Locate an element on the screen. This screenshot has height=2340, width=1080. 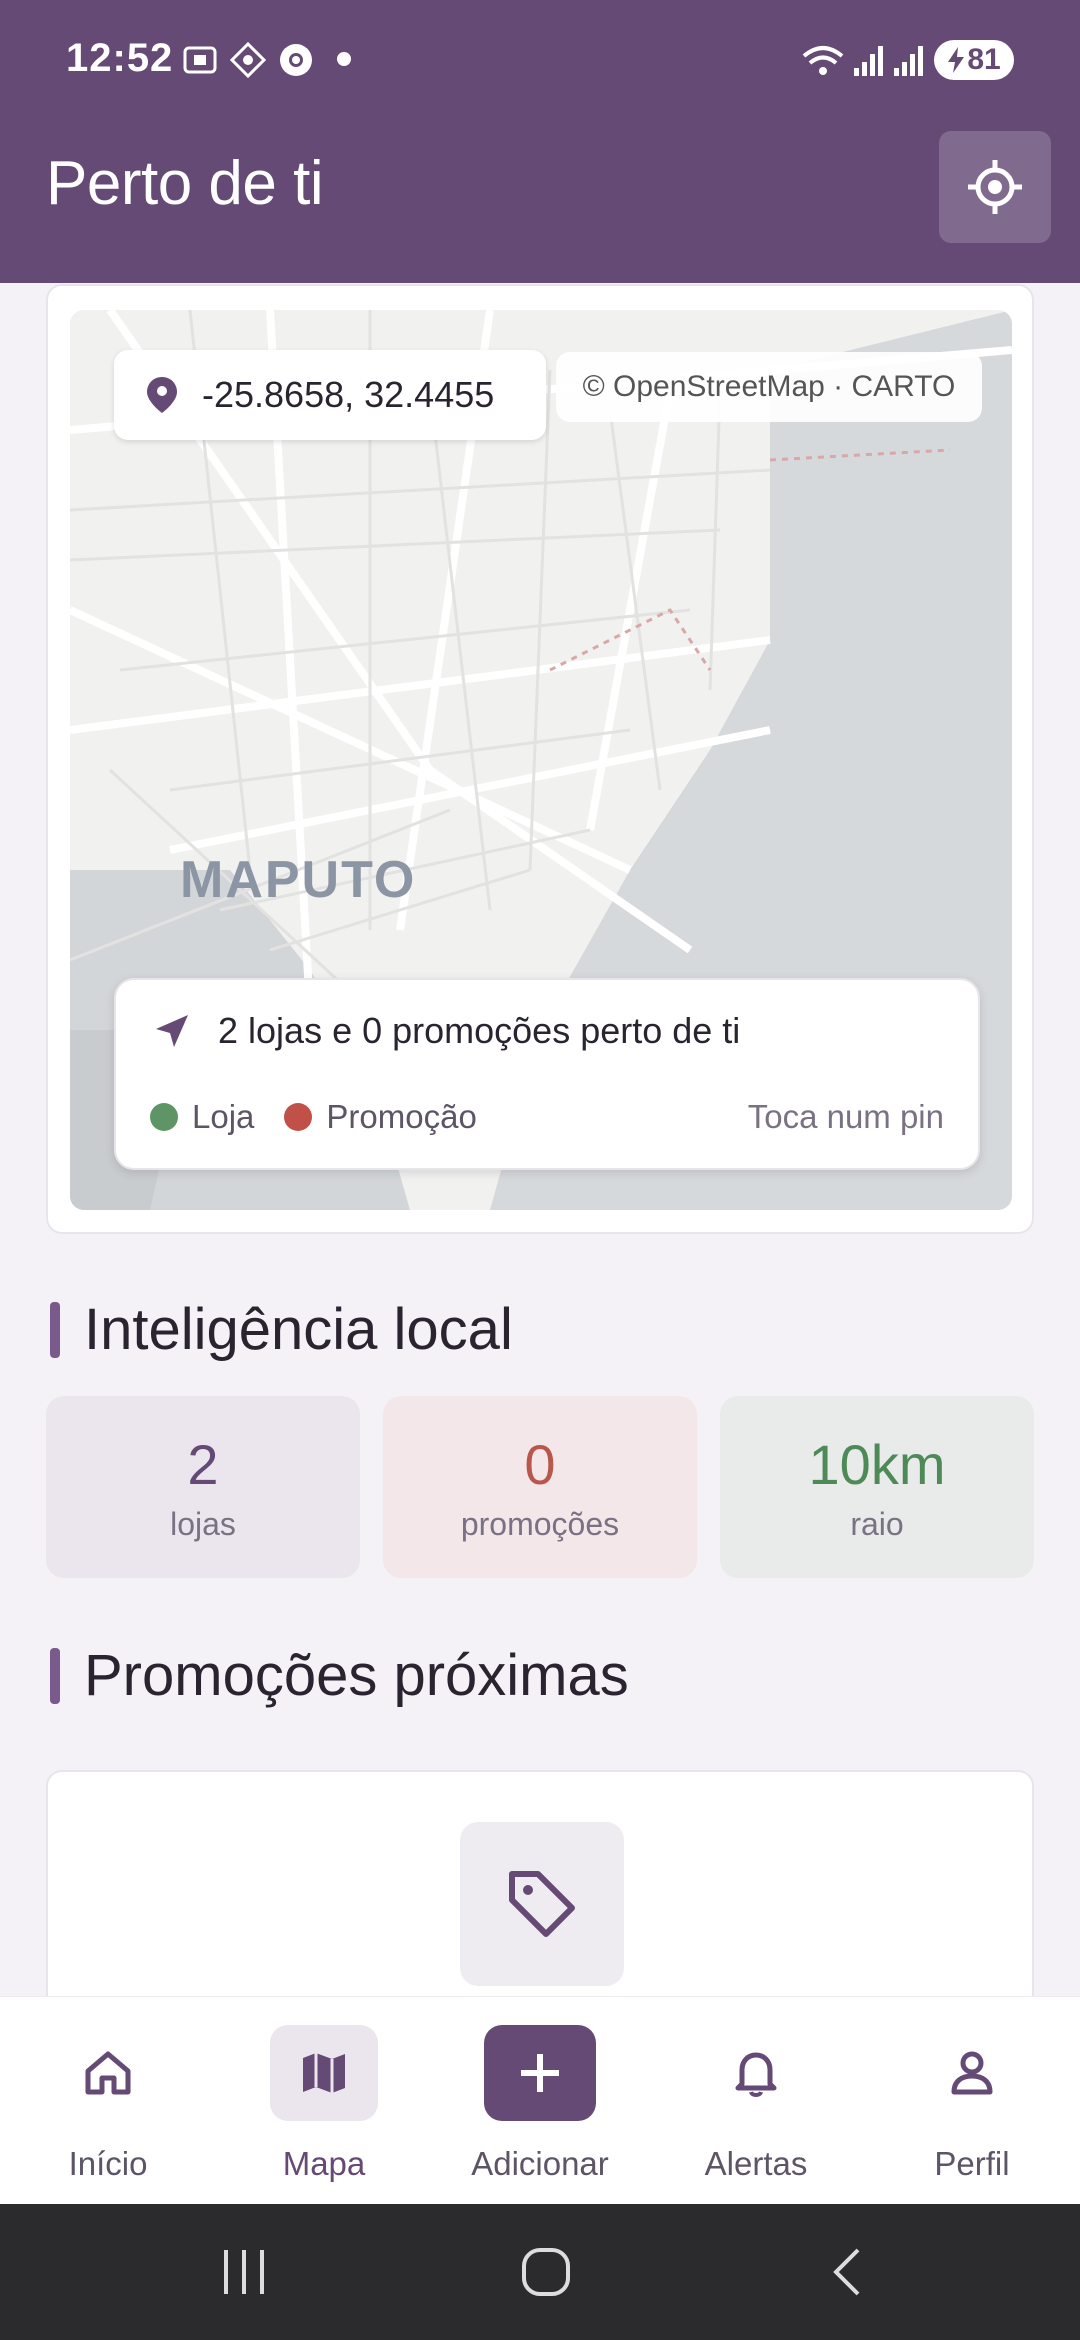
nav-icon-wrap-active is located at coordinates (324, 2073).